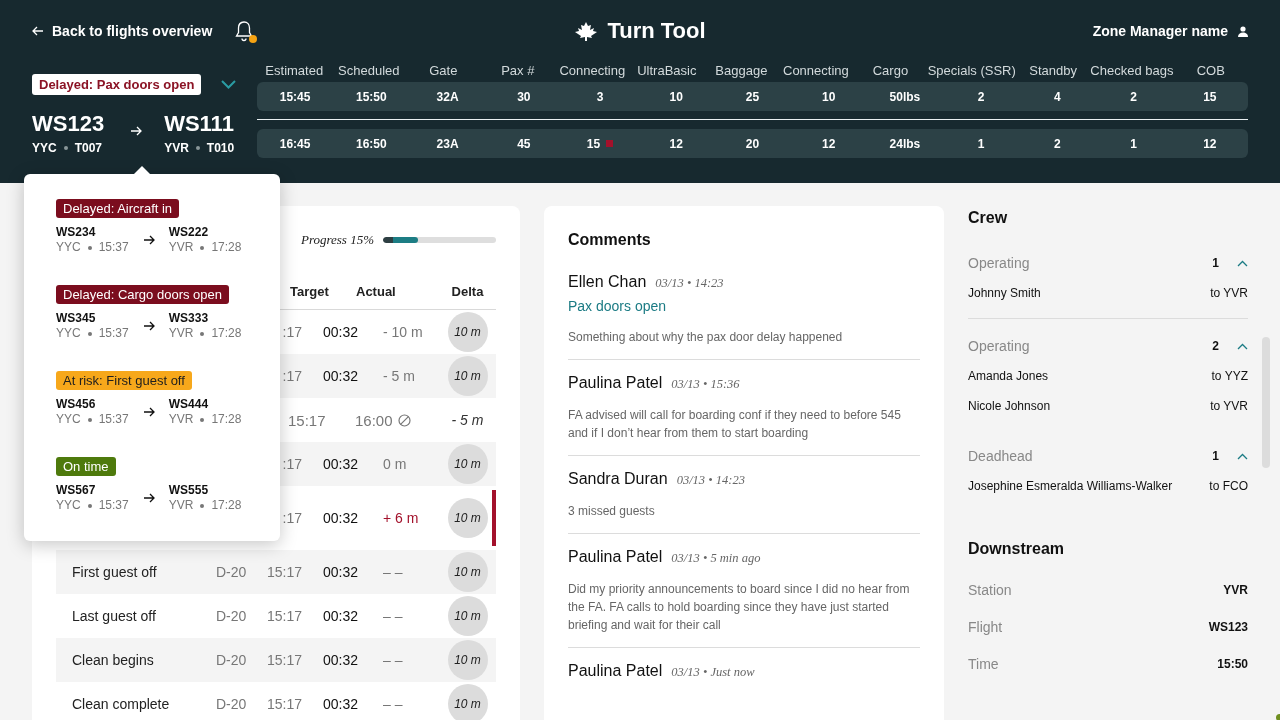  I want to click on stat-value: 10, so click(676, 96).